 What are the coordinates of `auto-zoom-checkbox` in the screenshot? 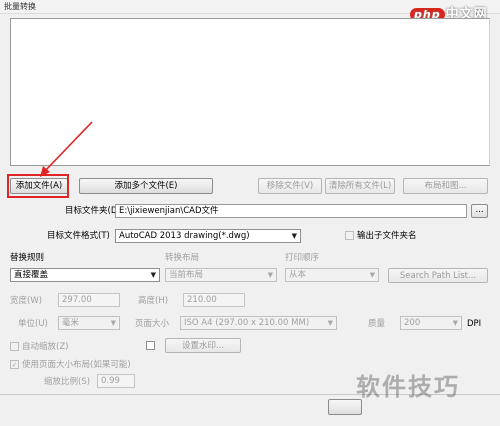 It's located at (14, 346).